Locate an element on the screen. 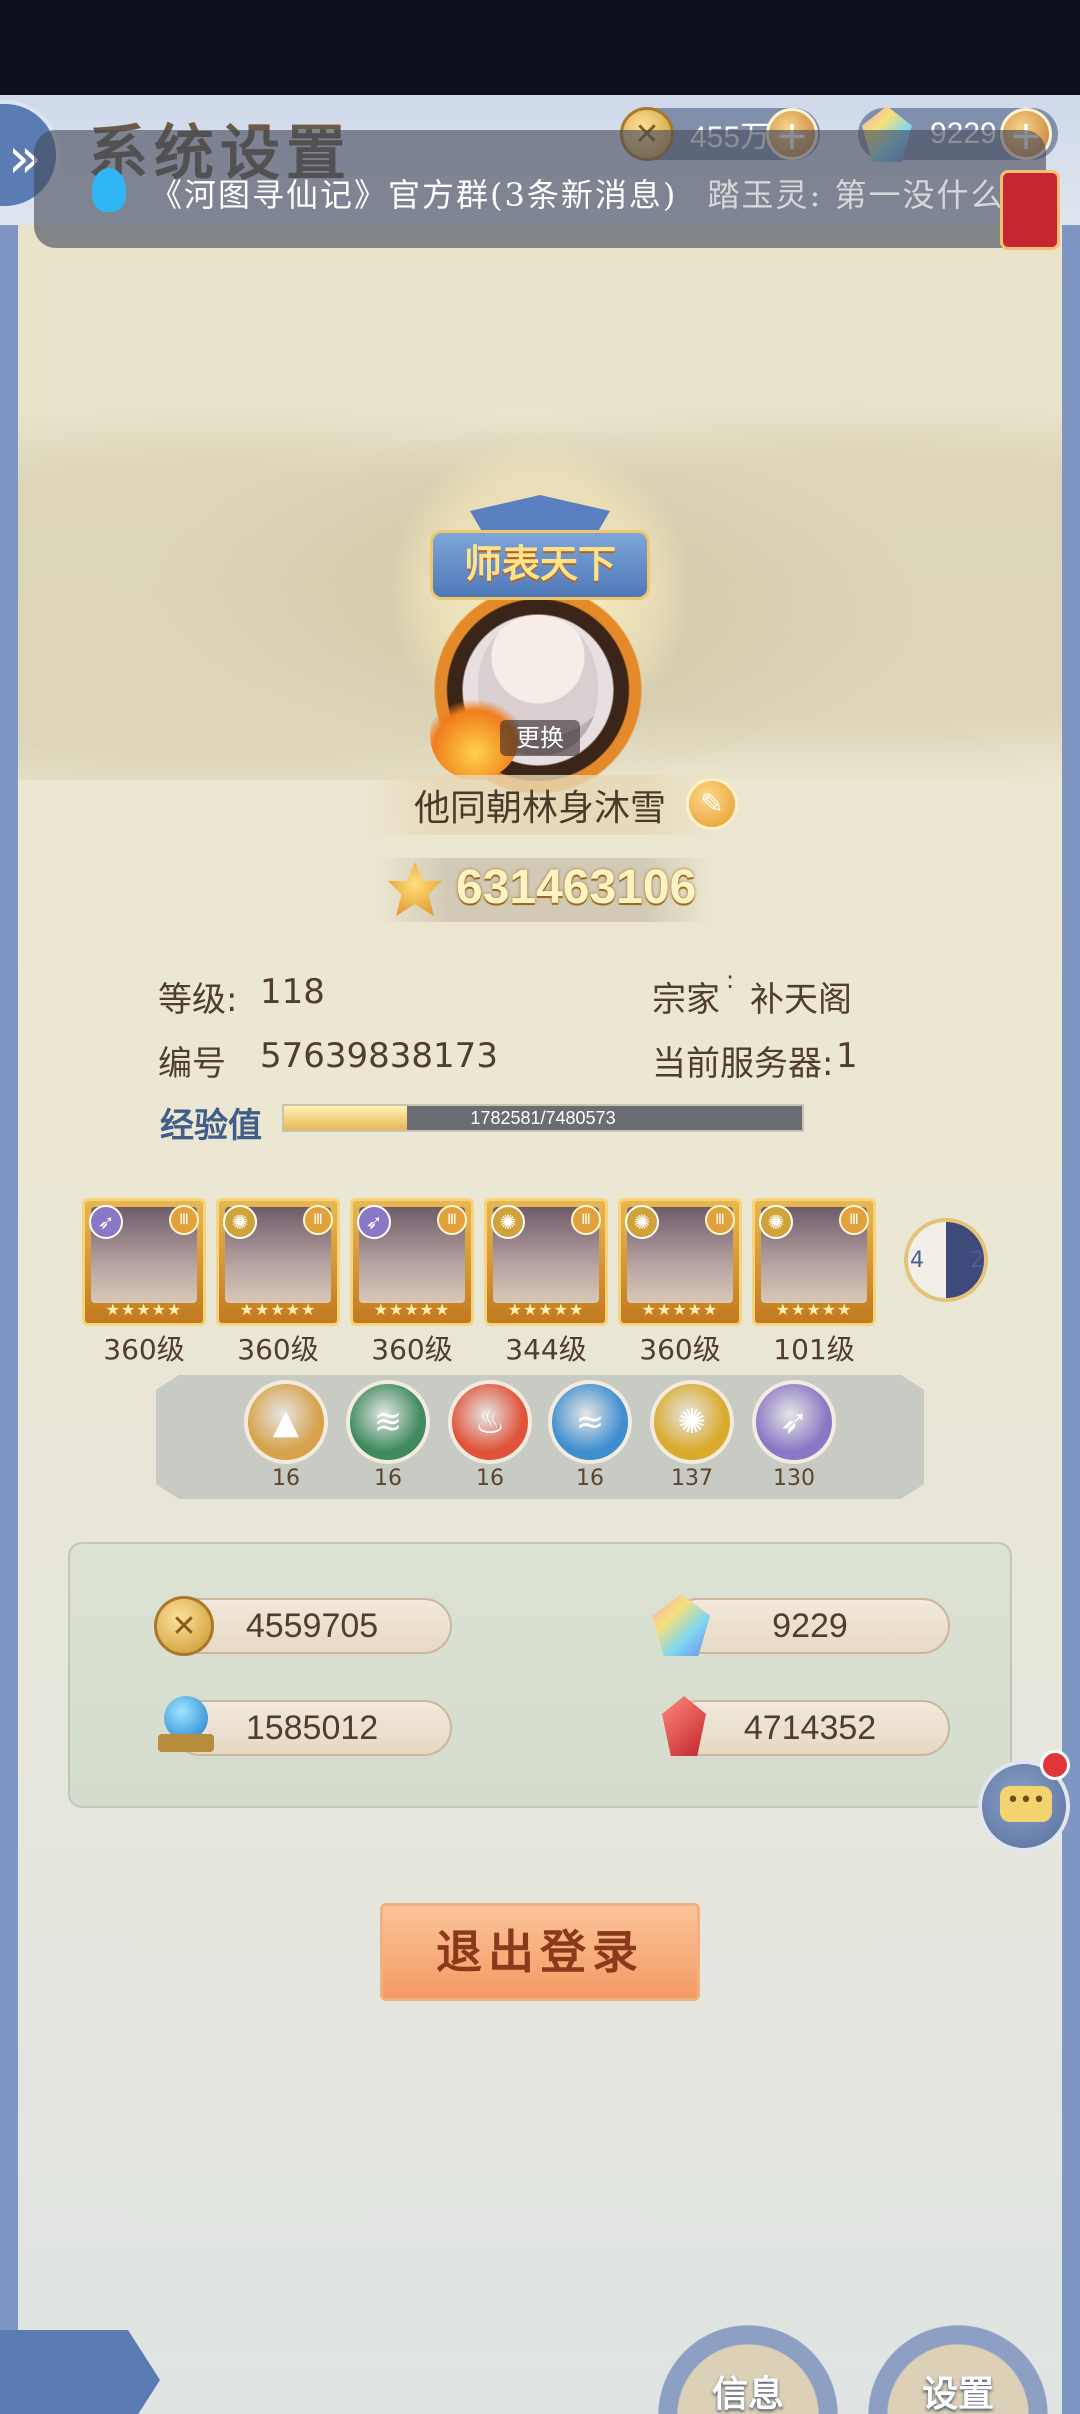 The image size is (1080, 2414). tornado-icon: ≋ is located at coordinates (388, 1422).